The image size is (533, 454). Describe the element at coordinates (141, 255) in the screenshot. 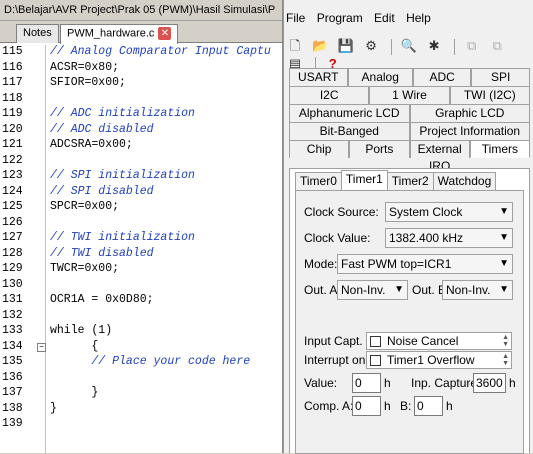

I see `code-line: 128 // TWI disabled` at that location.